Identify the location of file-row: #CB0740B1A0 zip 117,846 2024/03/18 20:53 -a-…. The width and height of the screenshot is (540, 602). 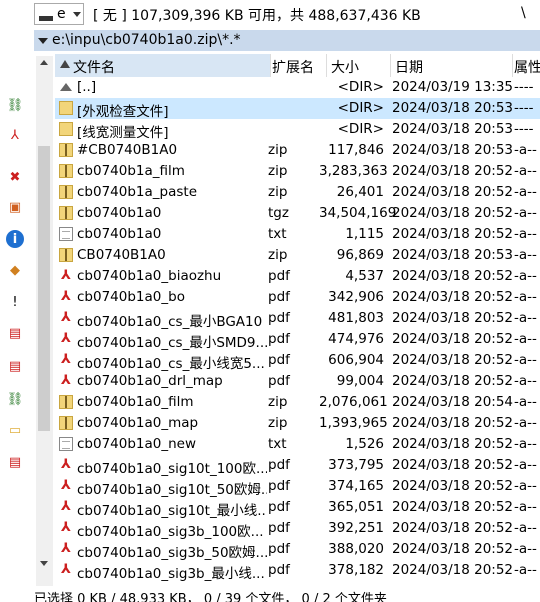
(297, 150).